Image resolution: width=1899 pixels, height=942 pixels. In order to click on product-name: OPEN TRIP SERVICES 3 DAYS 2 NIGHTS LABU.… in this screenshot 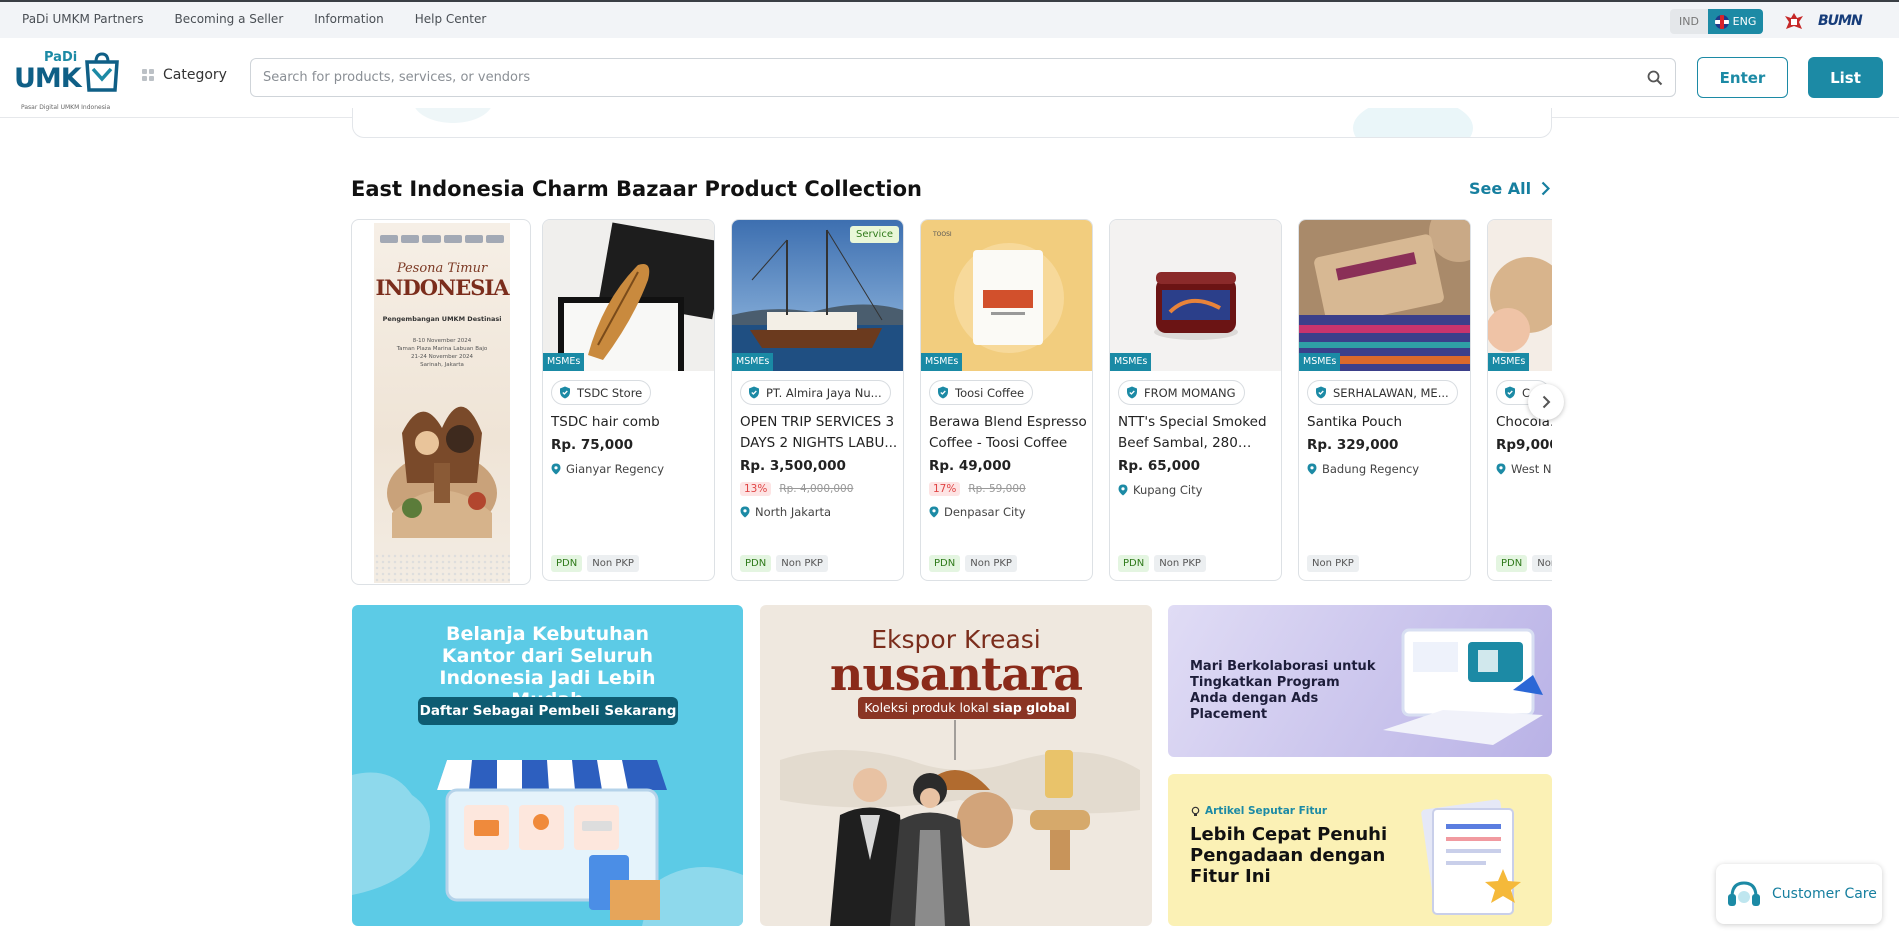, I will do `click(819, 433)`.